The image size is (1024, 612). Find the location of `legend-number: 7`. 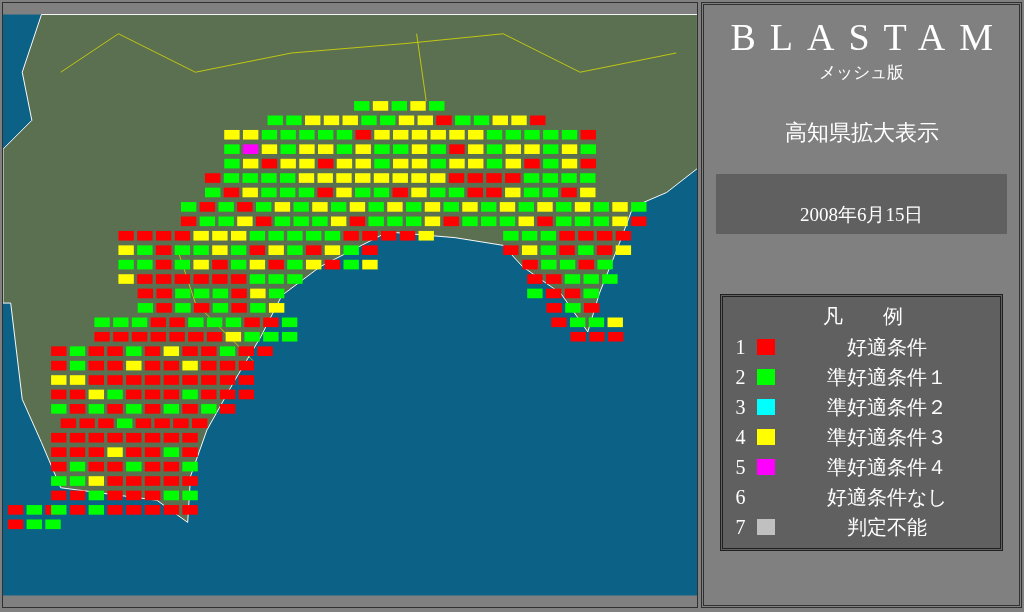

legend-number: 7 is located at coordinates (741, 527).